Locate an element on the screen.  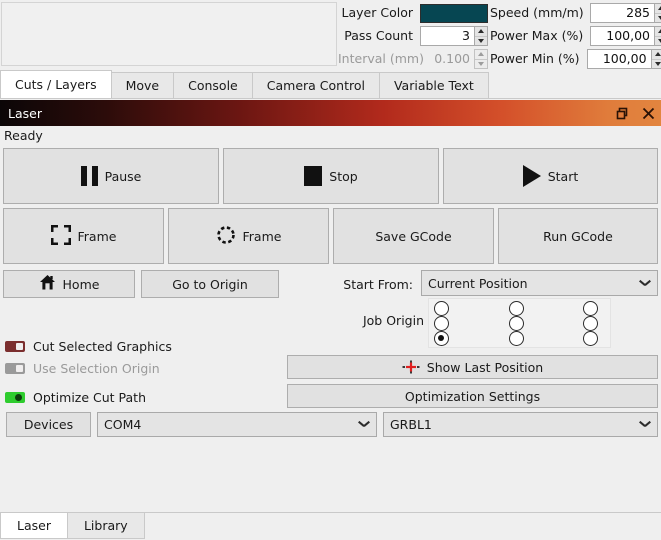
speed-label: Speed (mm/m) is located at coordinates (537, 12).